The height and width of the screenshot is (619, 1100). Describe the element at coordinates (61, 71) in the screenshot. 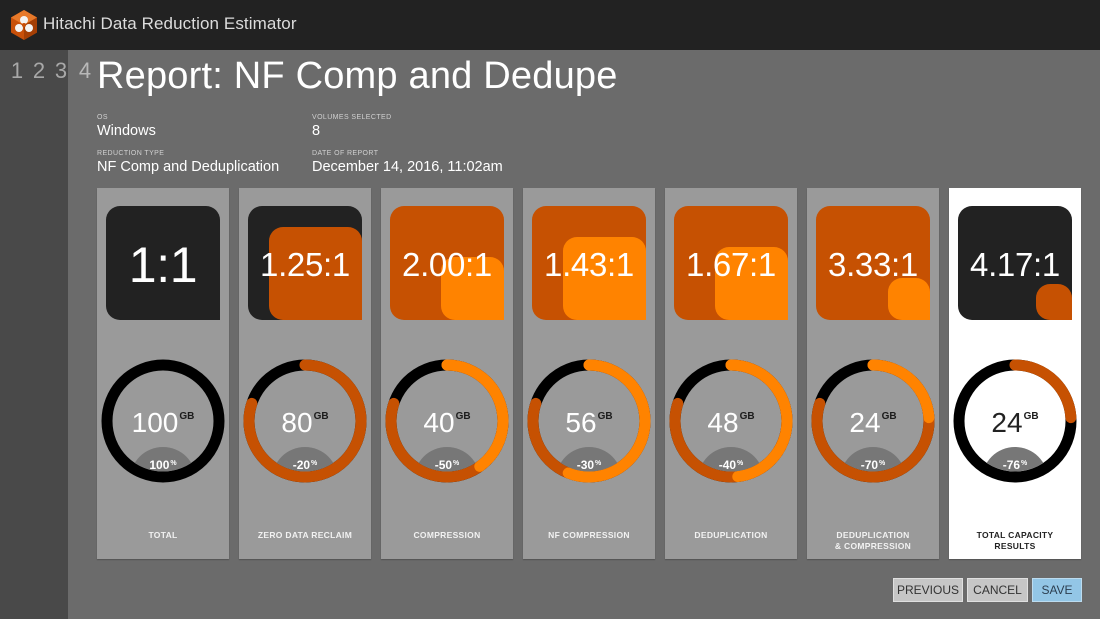

I see `step-3: 3` at that location.